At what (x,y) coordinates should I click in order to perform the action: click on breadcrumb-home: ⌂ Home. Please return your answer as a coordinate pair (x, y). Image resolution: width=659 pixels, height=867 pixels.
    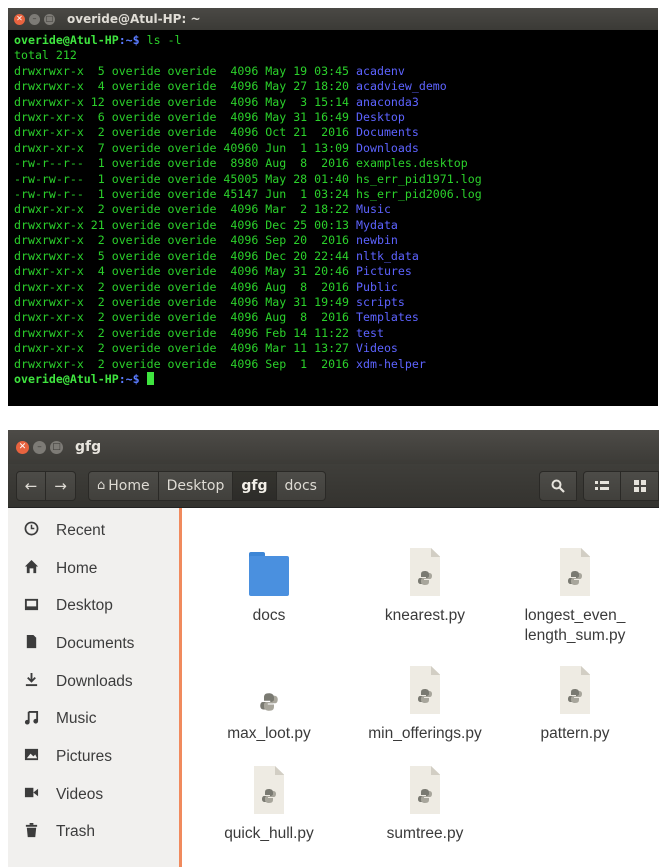
    Looking at the image, I should click on (123, 485).